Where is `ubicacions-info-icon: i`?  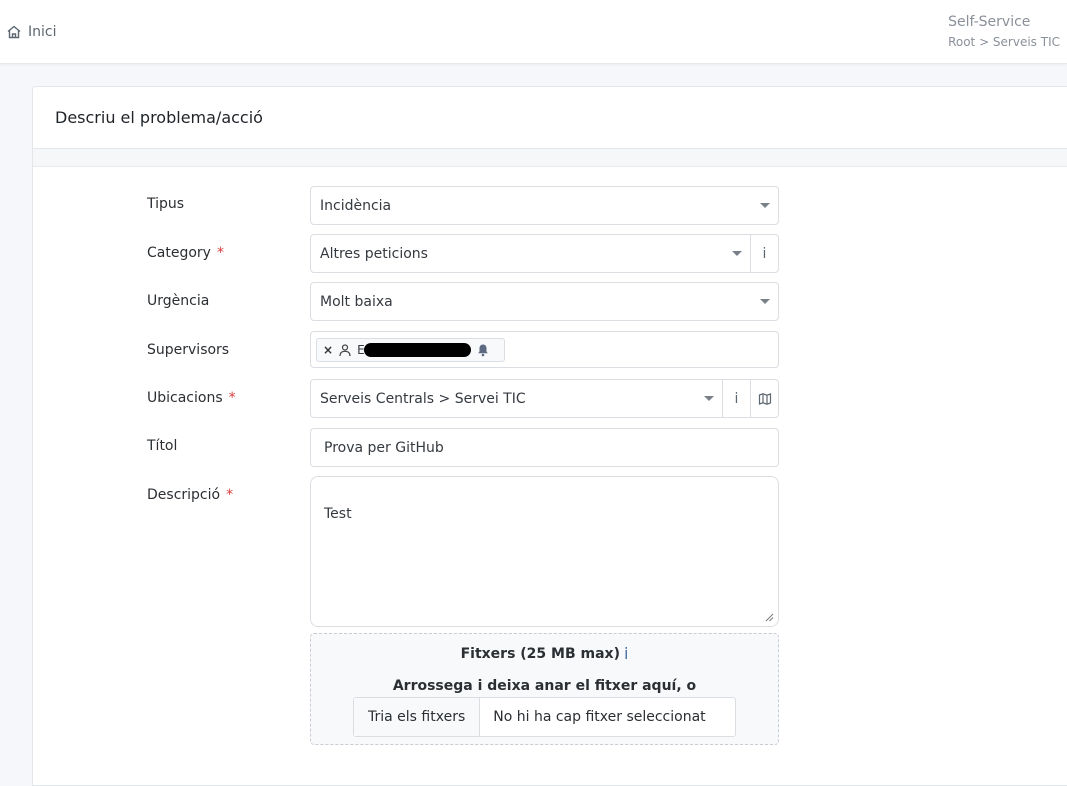 ubicacions-info-icon: i is located at coordinates (736, 398).